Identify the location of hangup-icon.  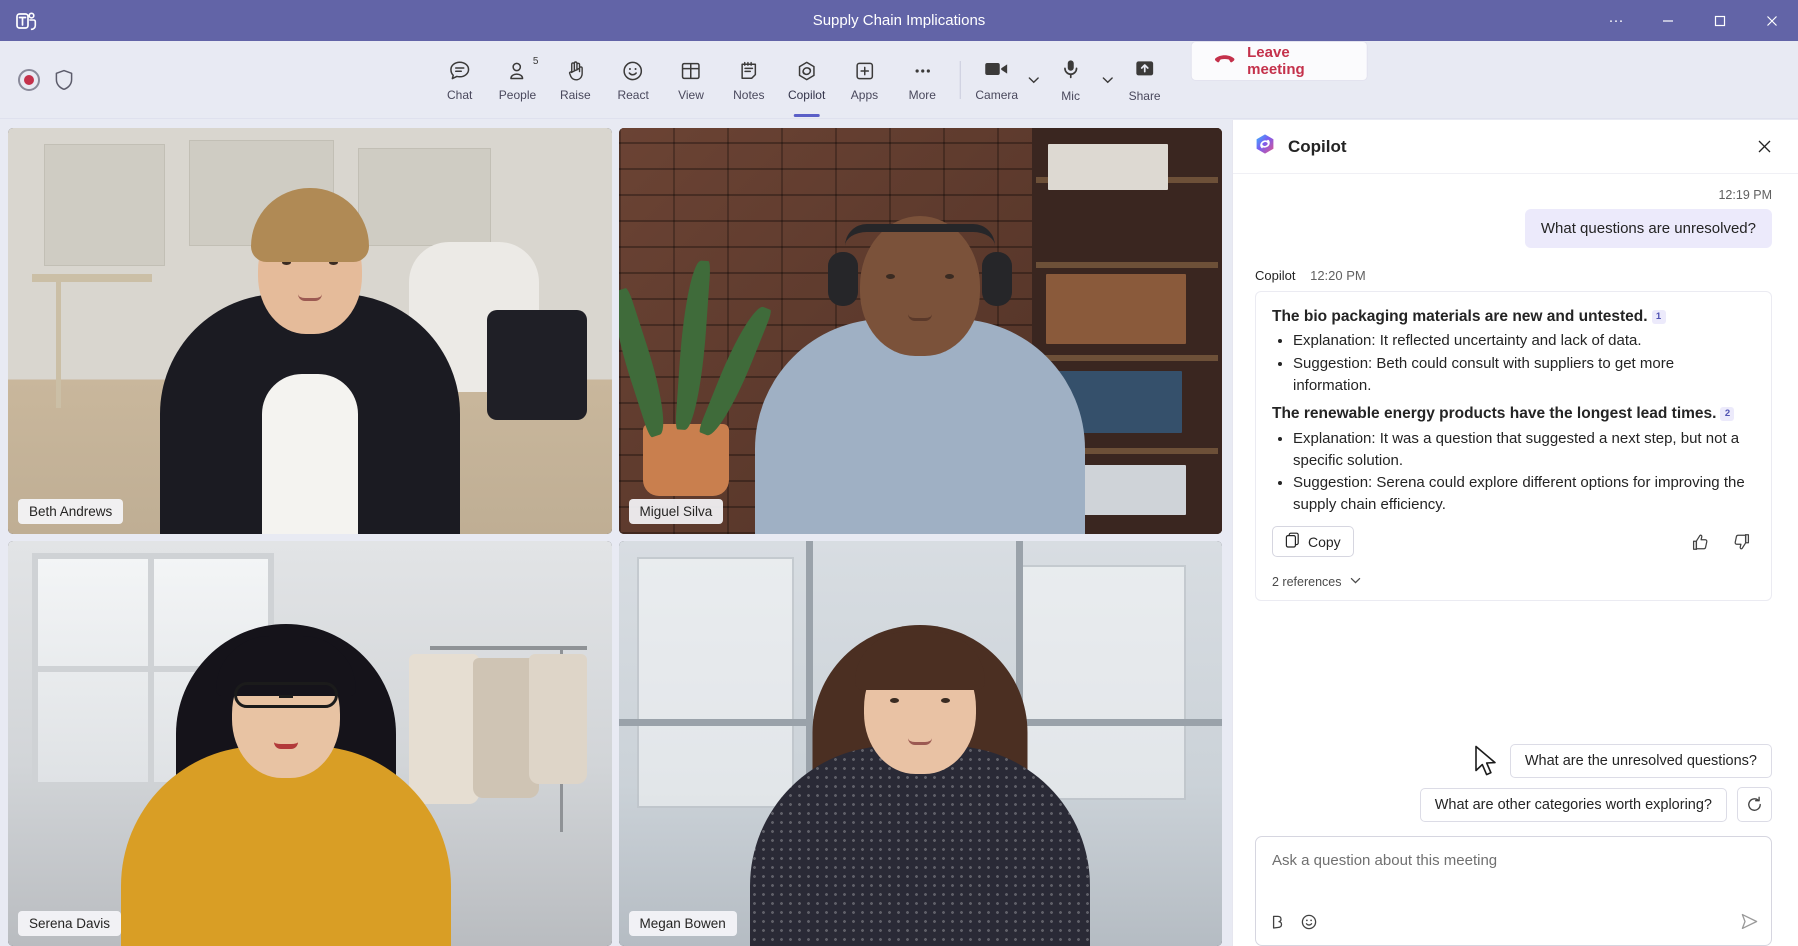
(1225, 61).